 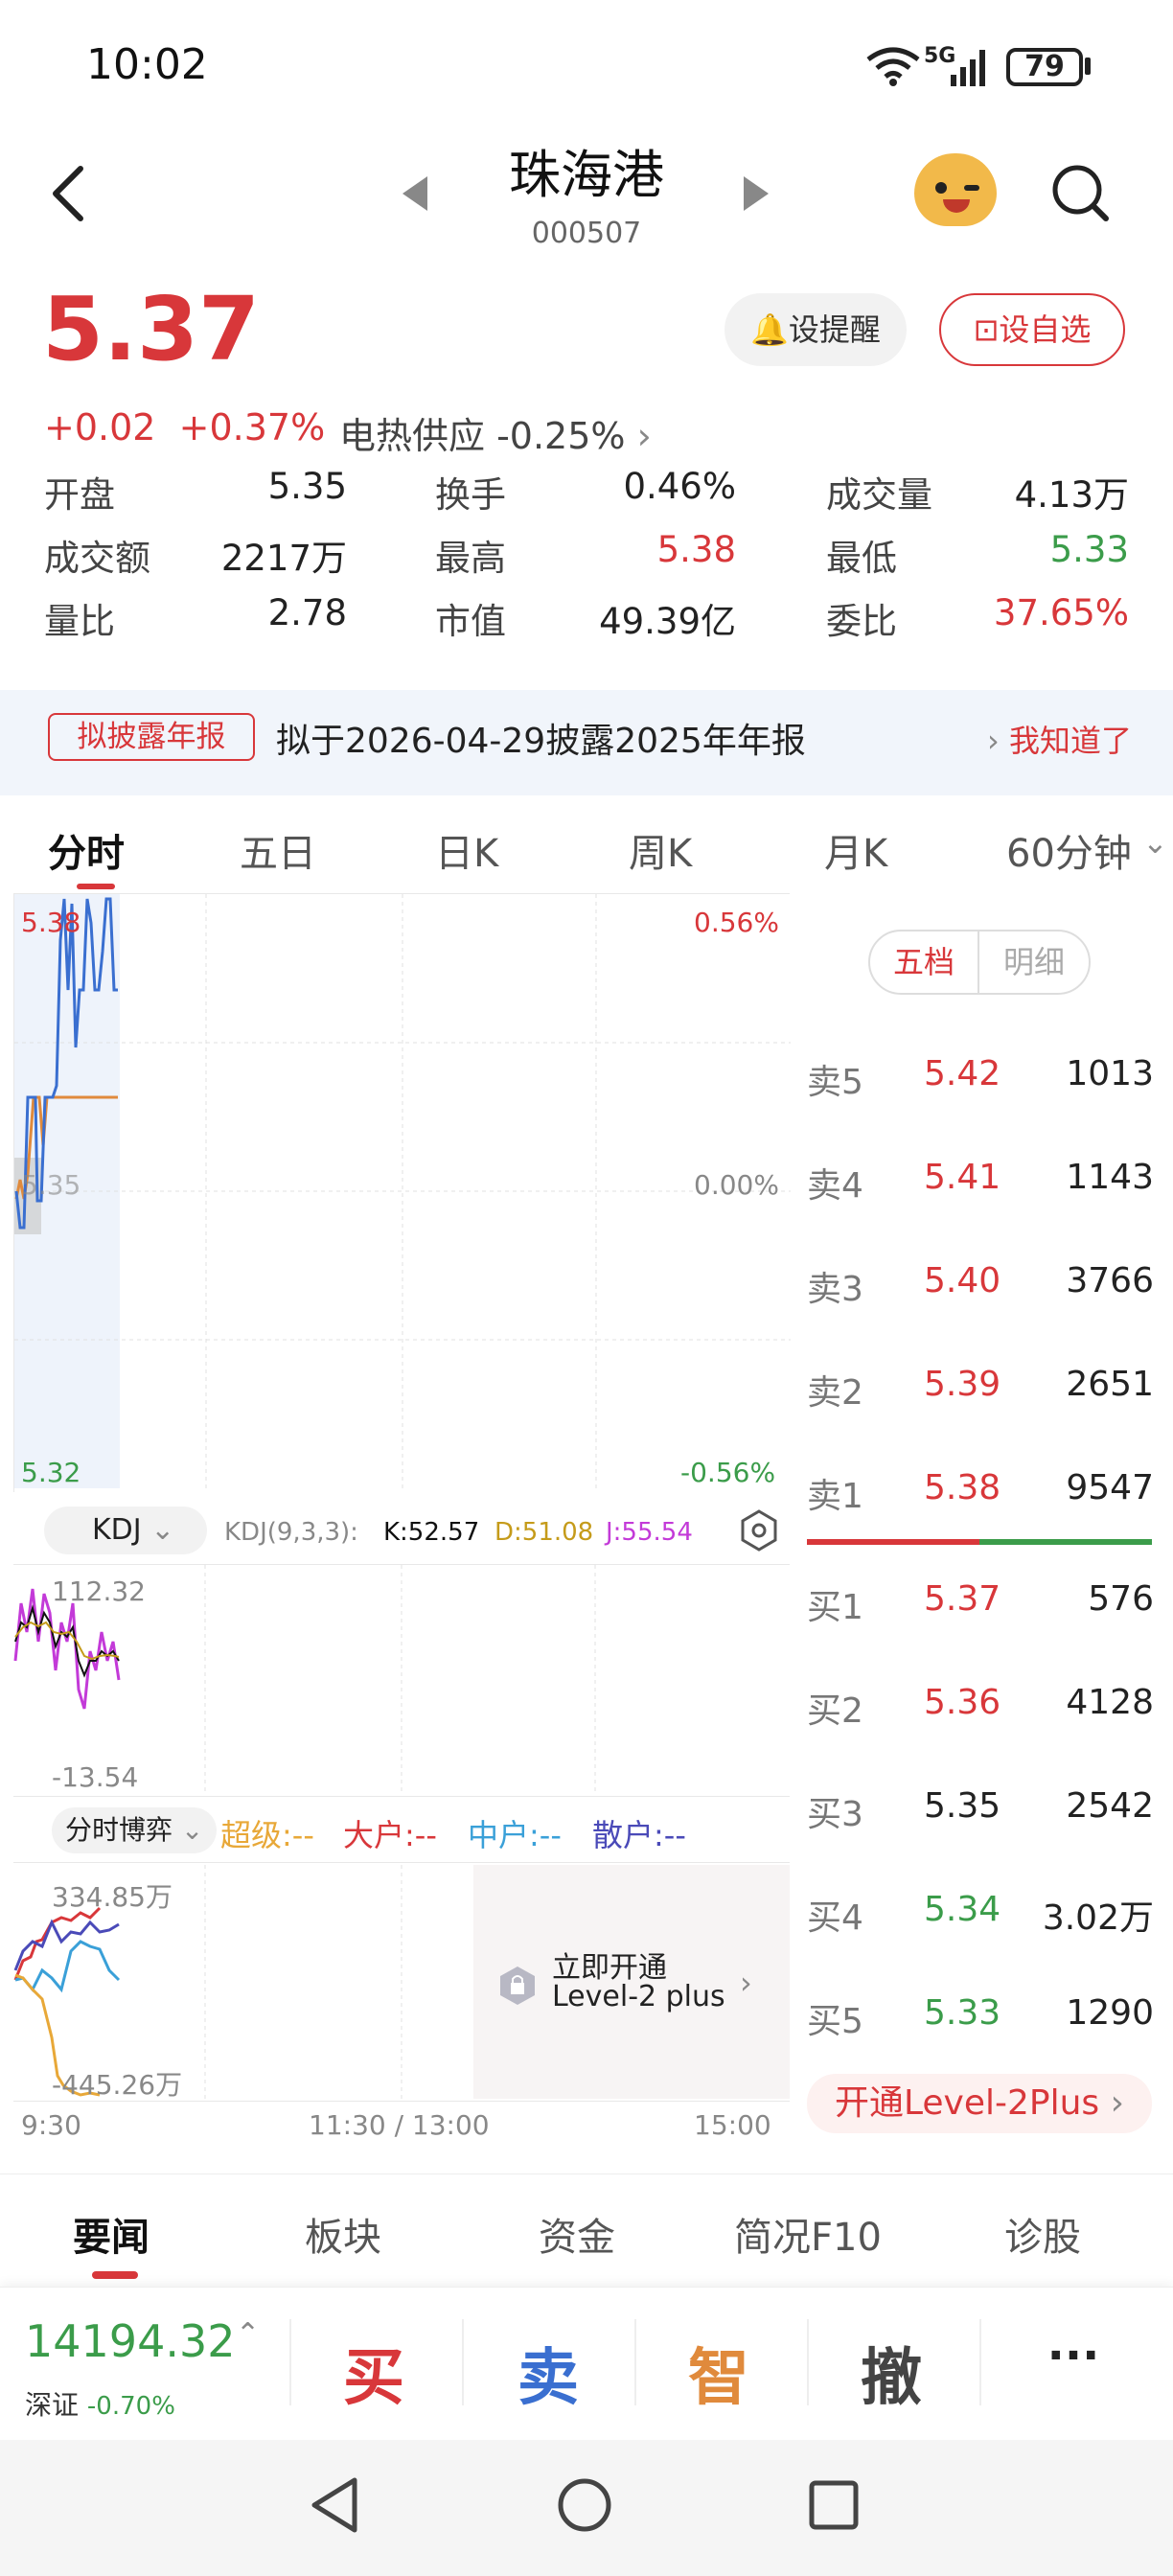 I want to click on pct-axis-bottom: -0.56%, so click(x=728, y=1472).